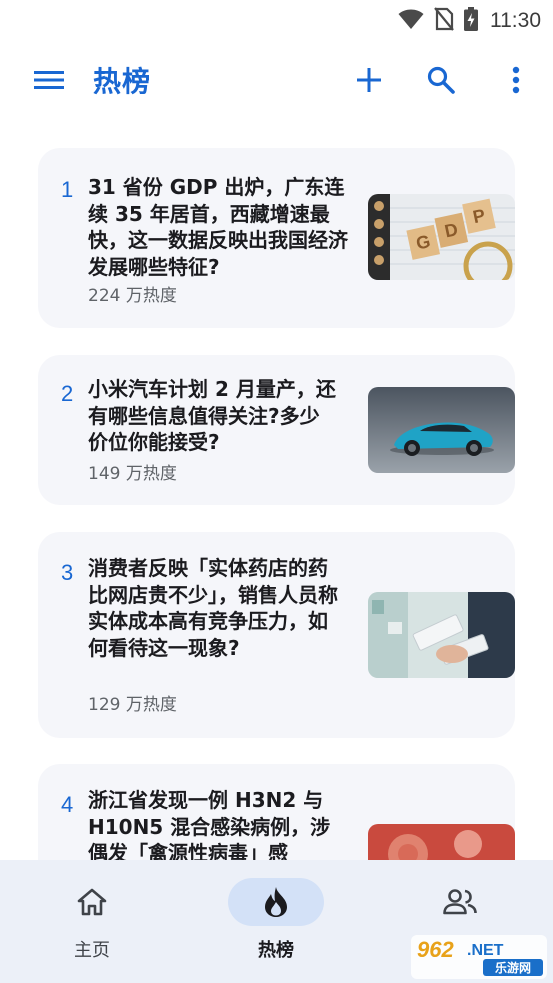  I want to click on add-button, so click(369, 80).